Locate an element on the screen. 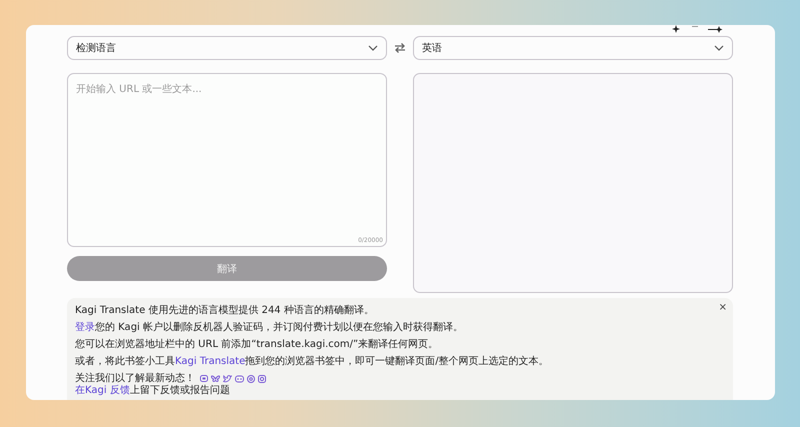  close-button: × is located at coordinates (722, 307).